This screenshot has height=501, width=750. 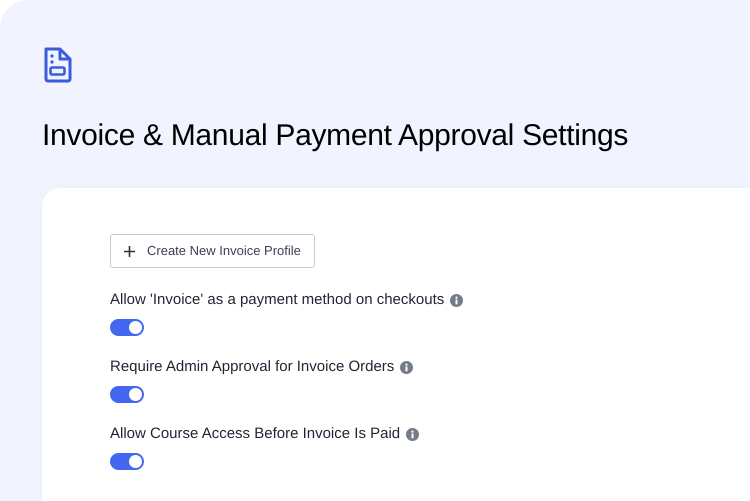 I want to click on setting-label: Allow 'Invoice' as a payment method on checkouts, so click(x=277, y=300).